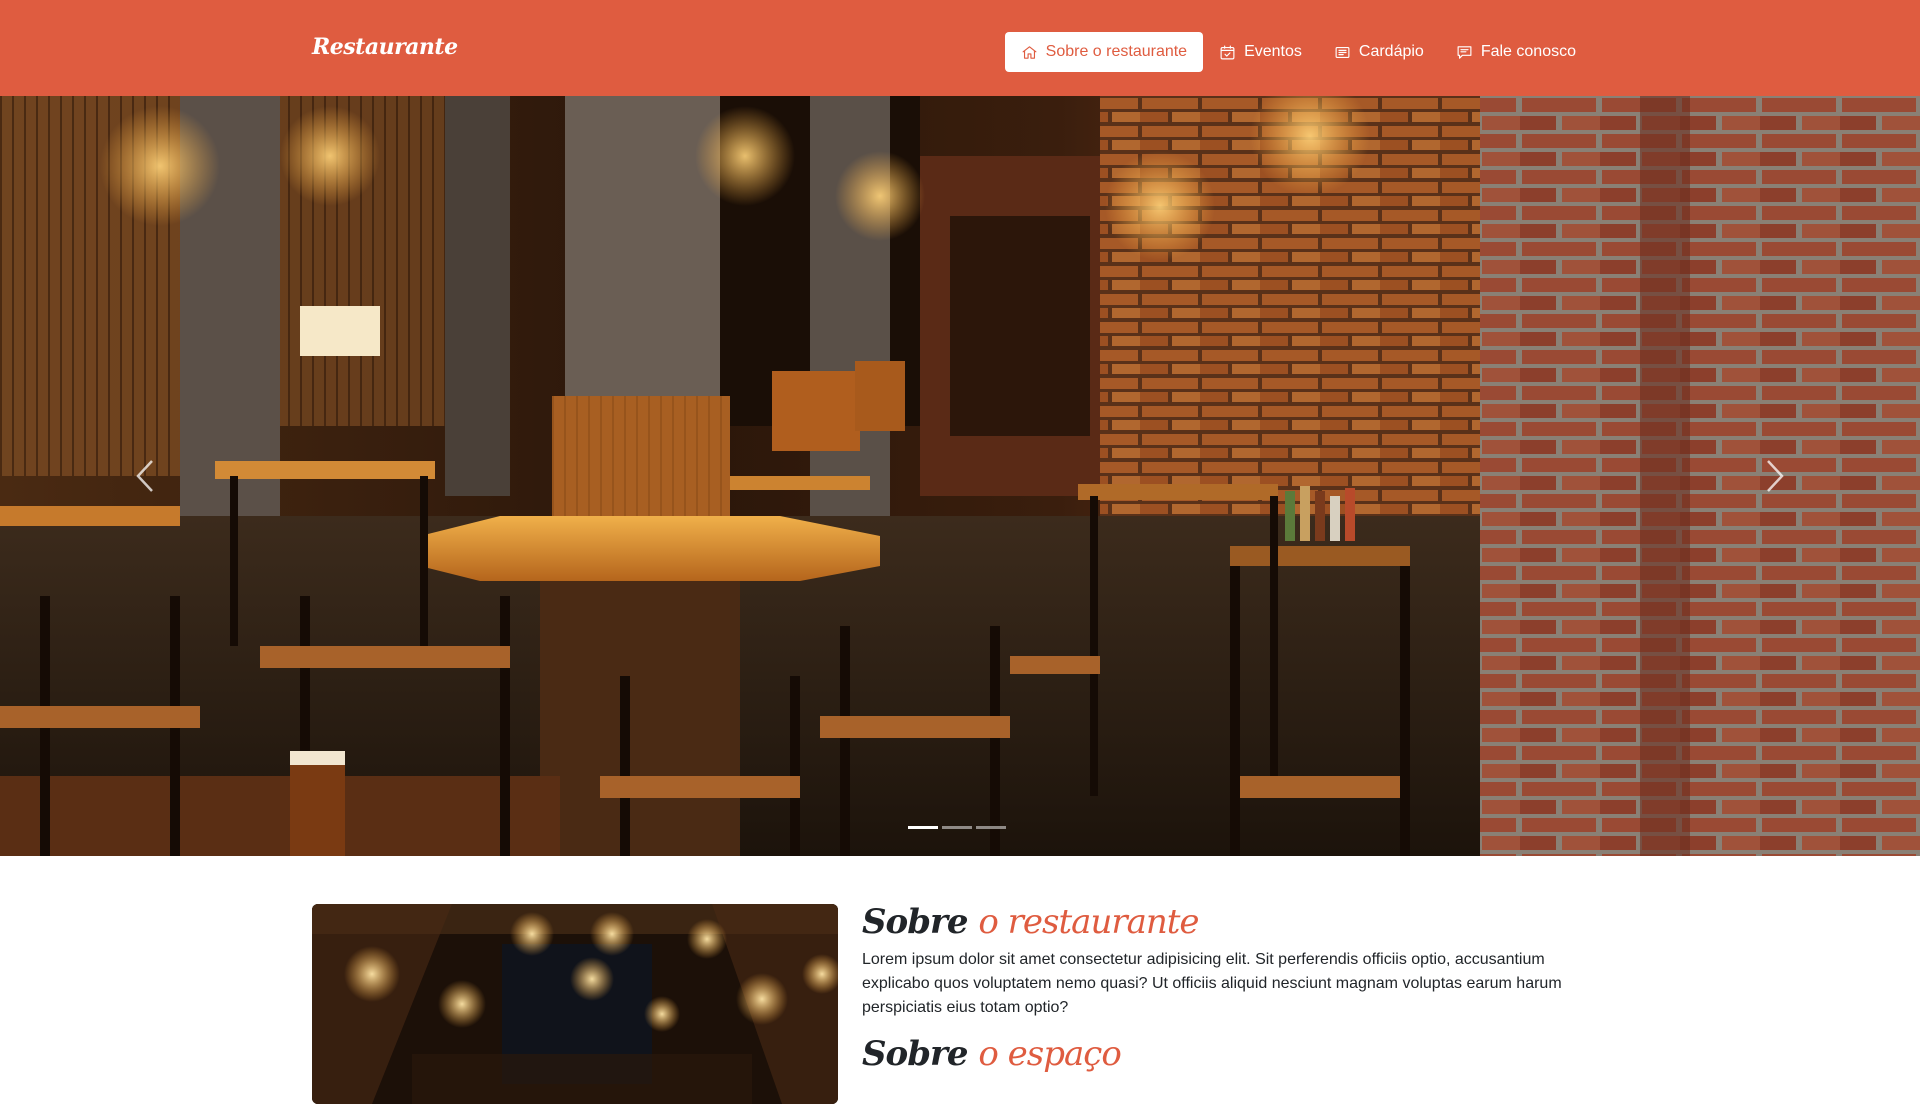 Image resolution: width=1920 pixels, height=1104 pixels. I want to click on nav-item-cardapio: Cardápio, so click(1379, 52).